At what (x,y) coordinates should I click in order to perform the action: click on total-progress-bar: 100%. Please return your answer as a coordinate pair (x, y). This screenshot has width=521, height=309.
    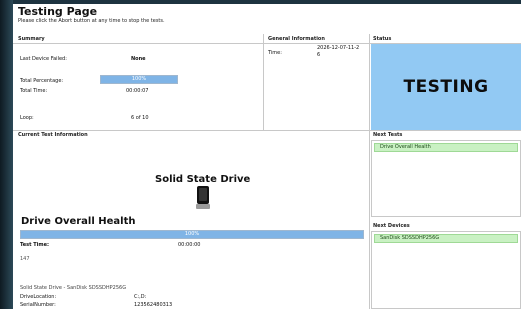
    Looking at the image, I should click on (139, 79).